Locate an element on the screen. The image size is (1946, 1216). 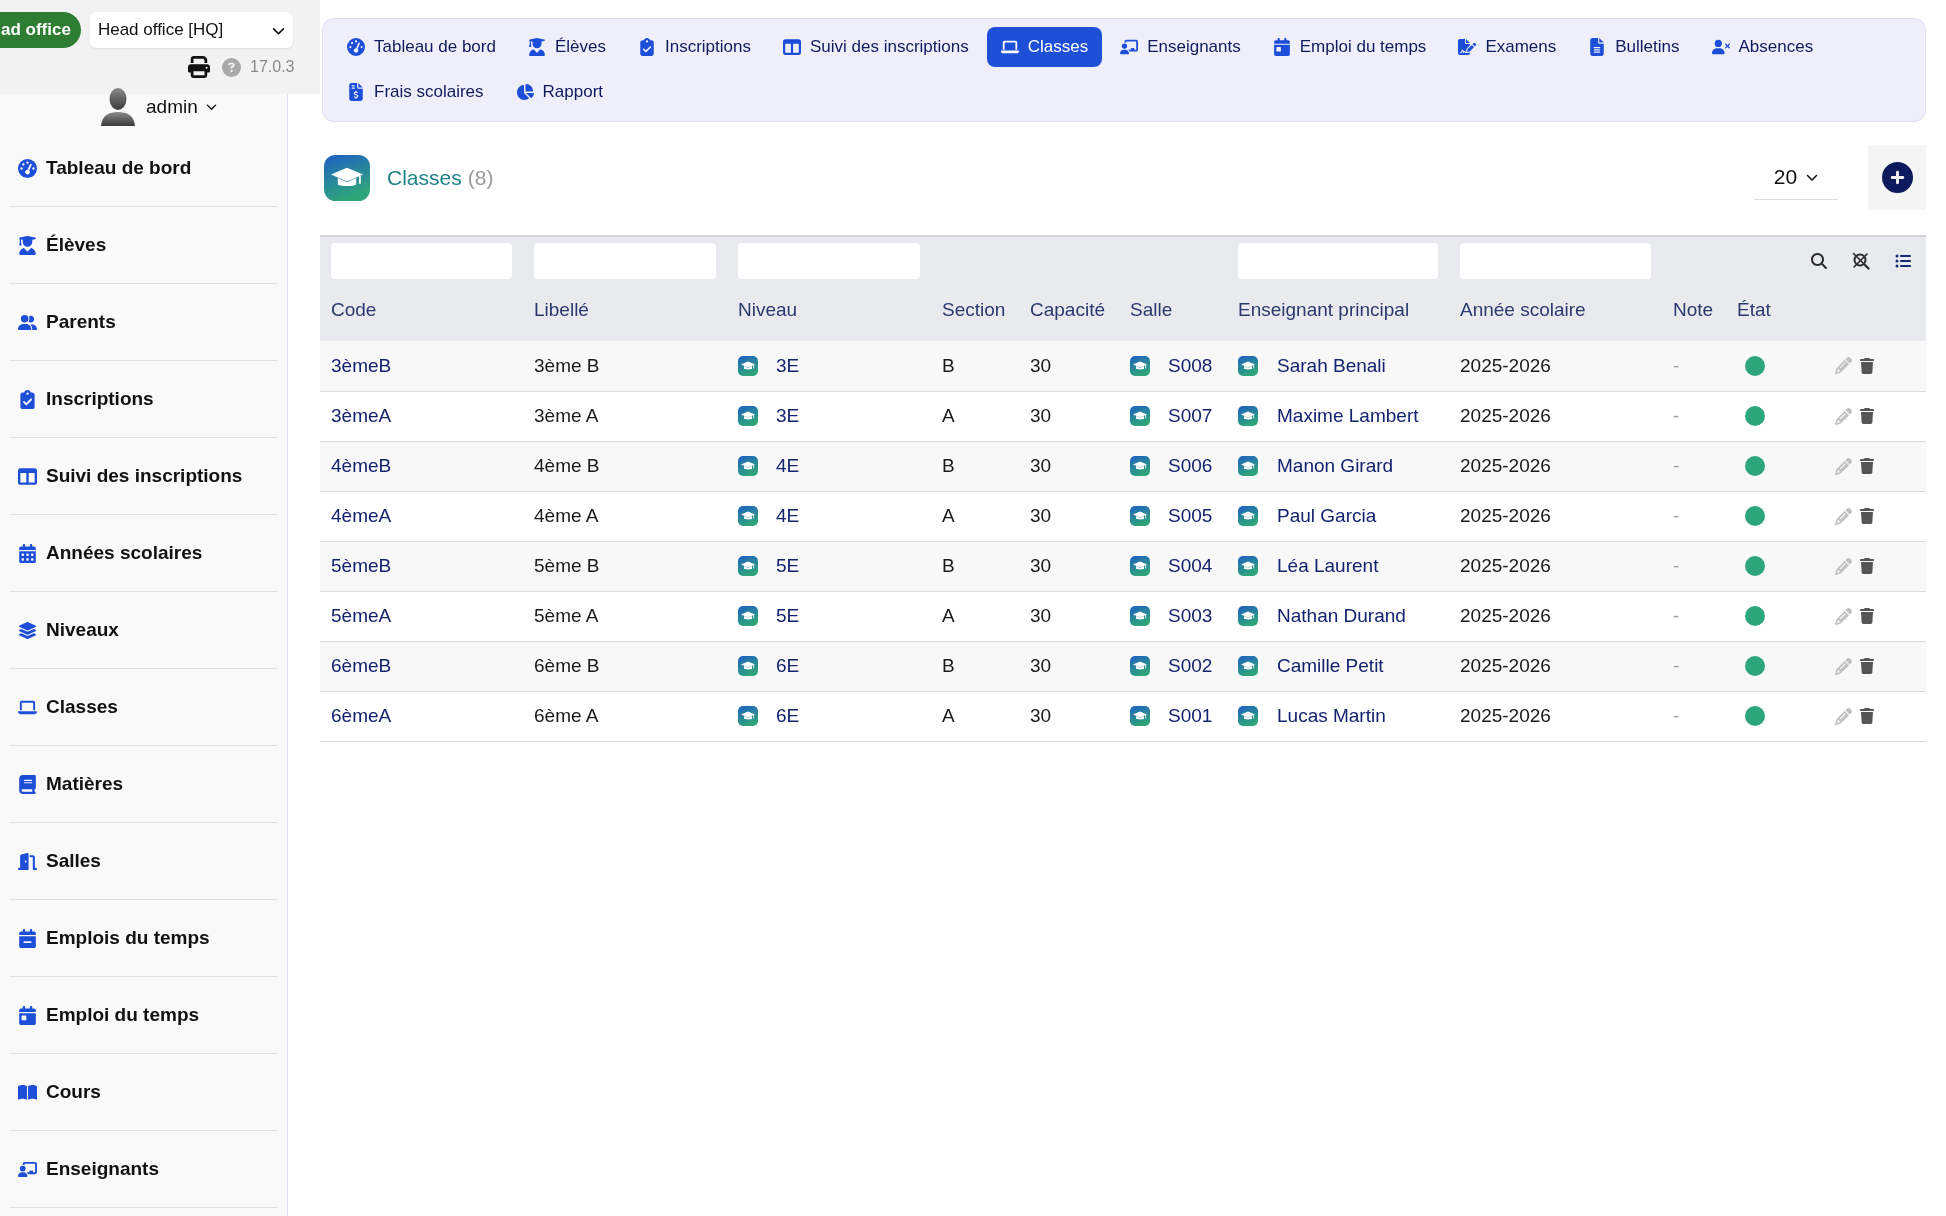
nav-tab: Élèves is located at coordinates (566, 47).